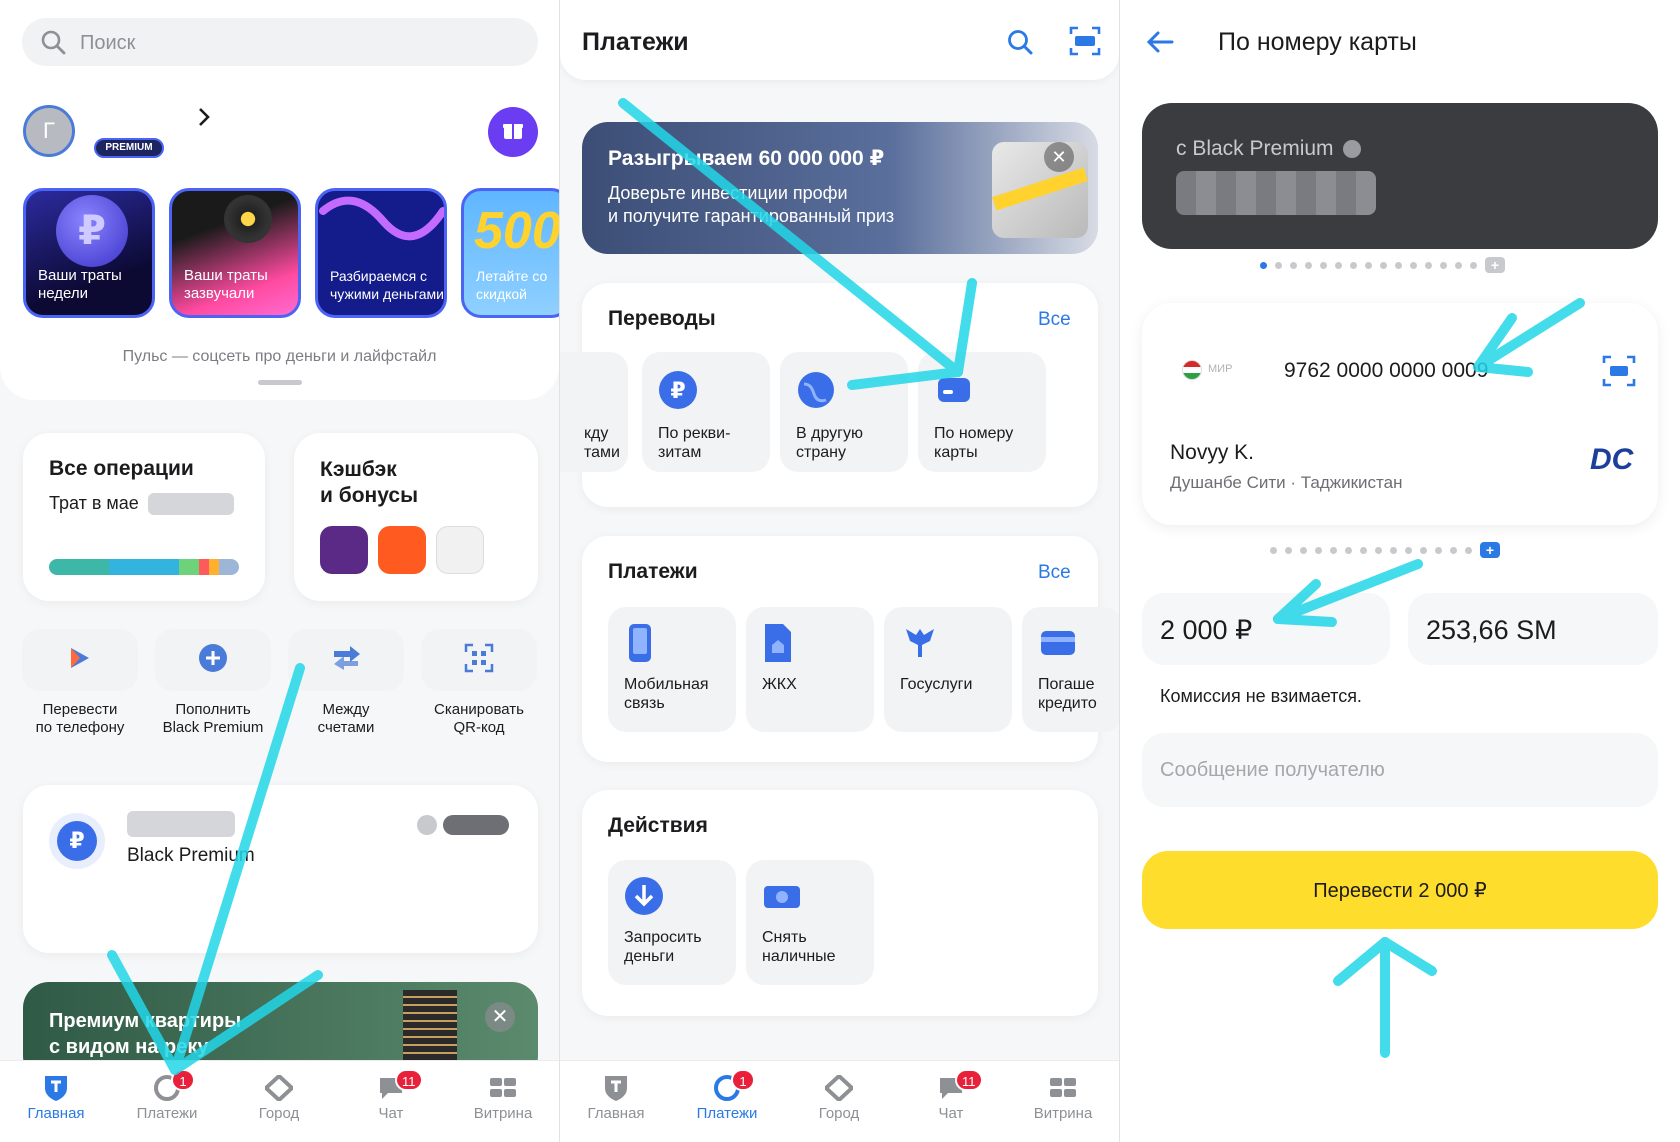 This screenshot has height=1142, width=1680. Describe the element at coordinates (141, 504) in the screenshot. I see `operations-subtitle: Трат в мае` at that location.